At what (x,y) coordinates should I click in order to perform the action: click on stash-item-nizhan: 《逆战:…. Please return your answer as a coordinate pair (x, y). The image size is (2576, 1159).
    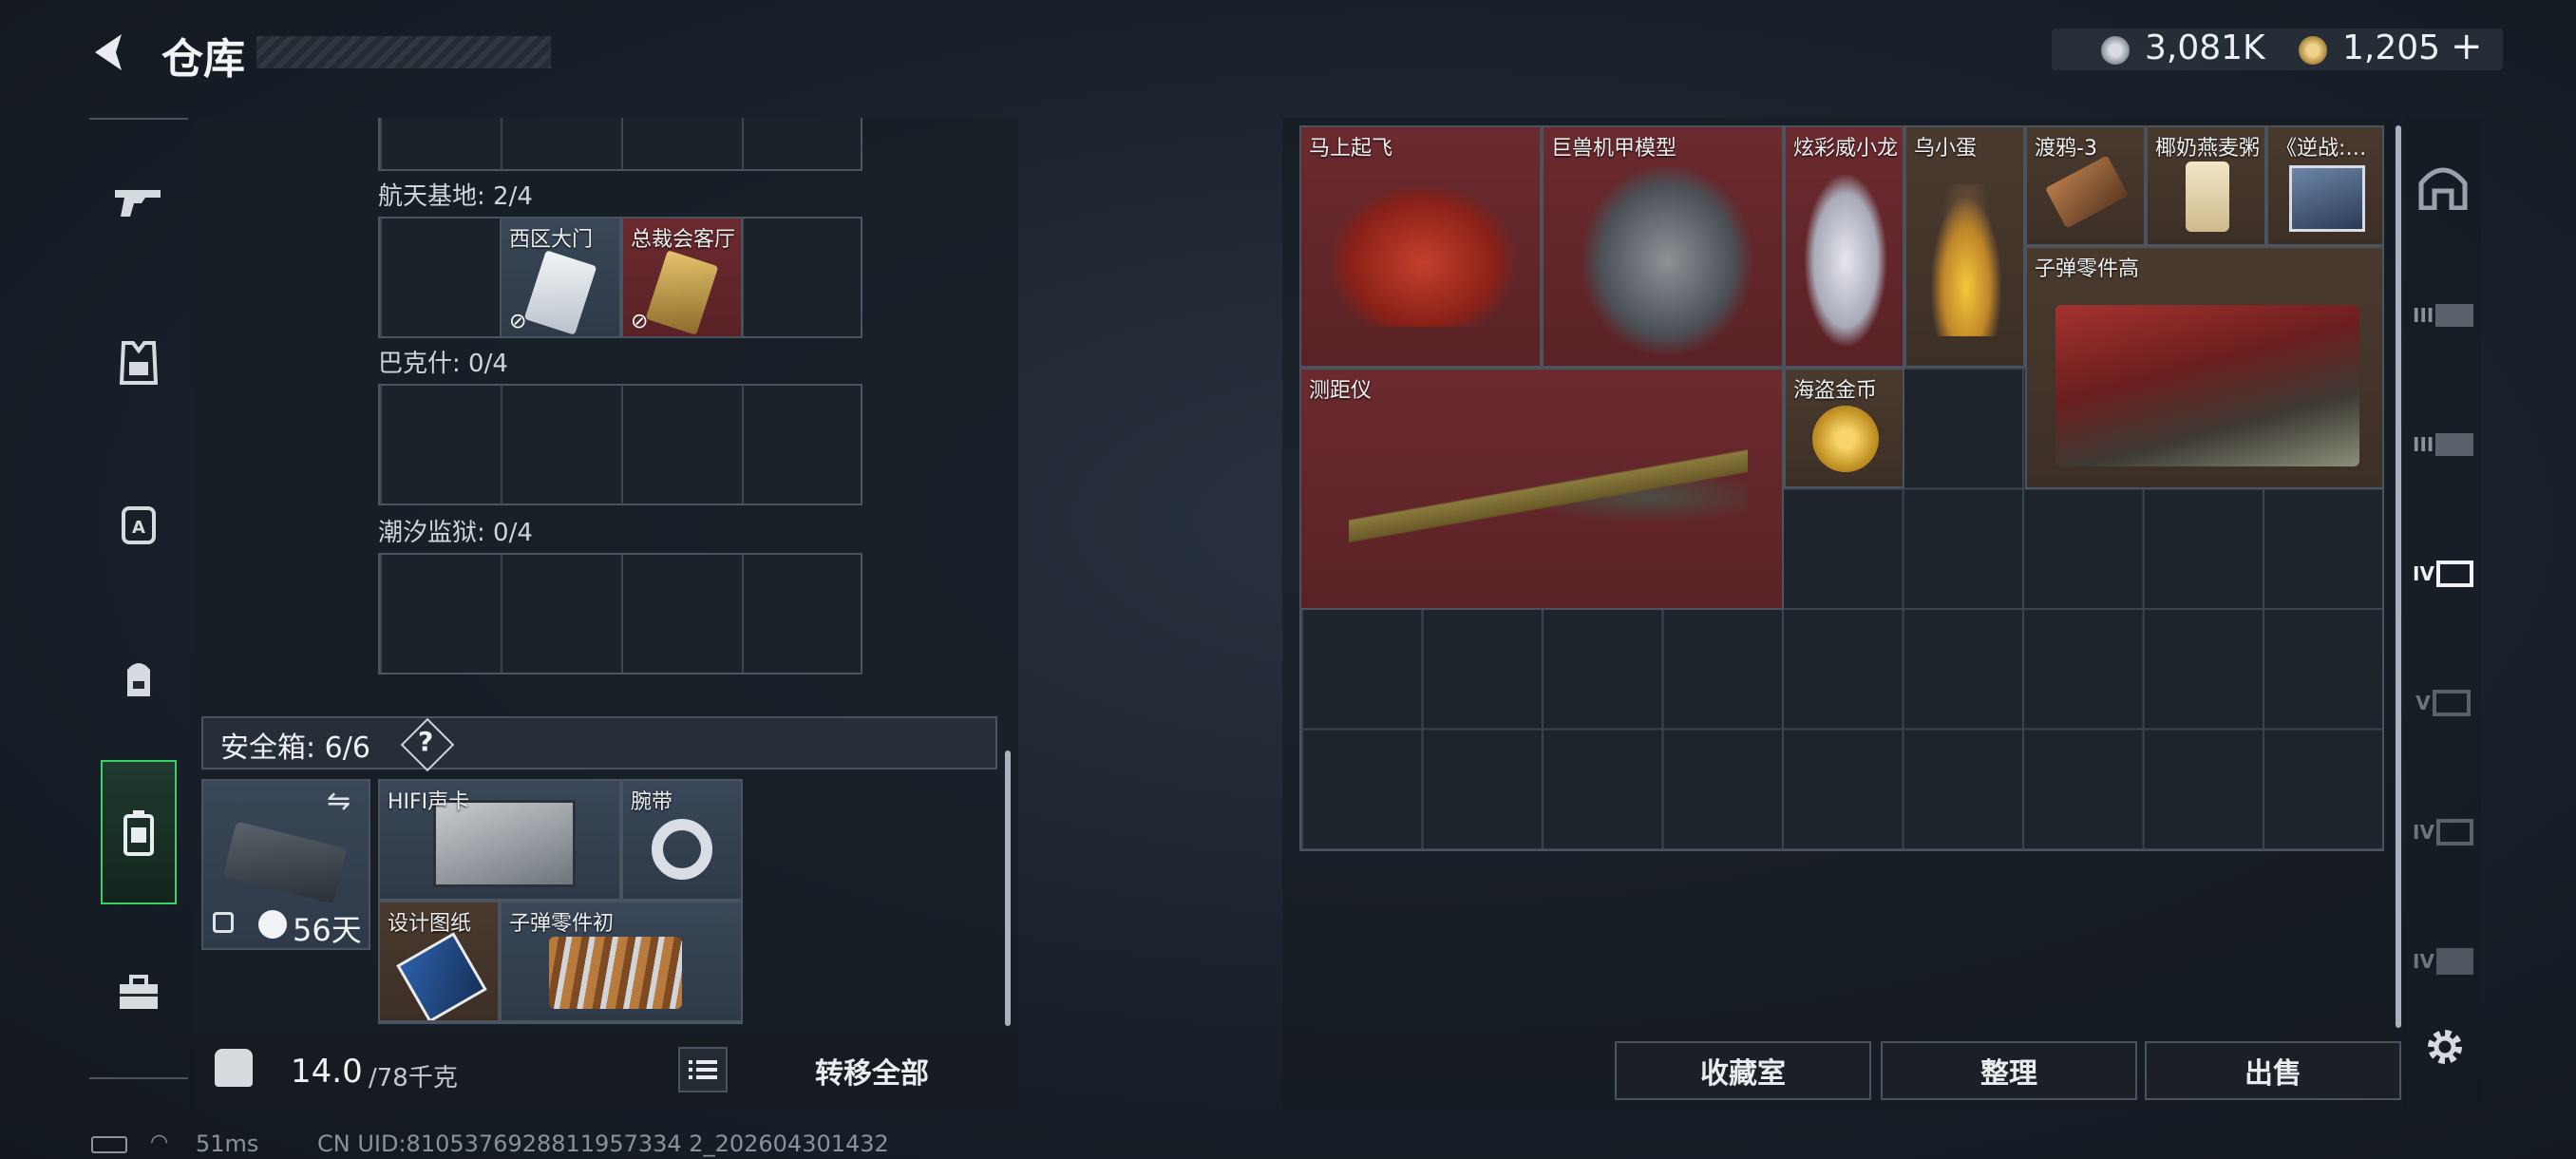
    Looking at the image, I should click on (2325, 185).